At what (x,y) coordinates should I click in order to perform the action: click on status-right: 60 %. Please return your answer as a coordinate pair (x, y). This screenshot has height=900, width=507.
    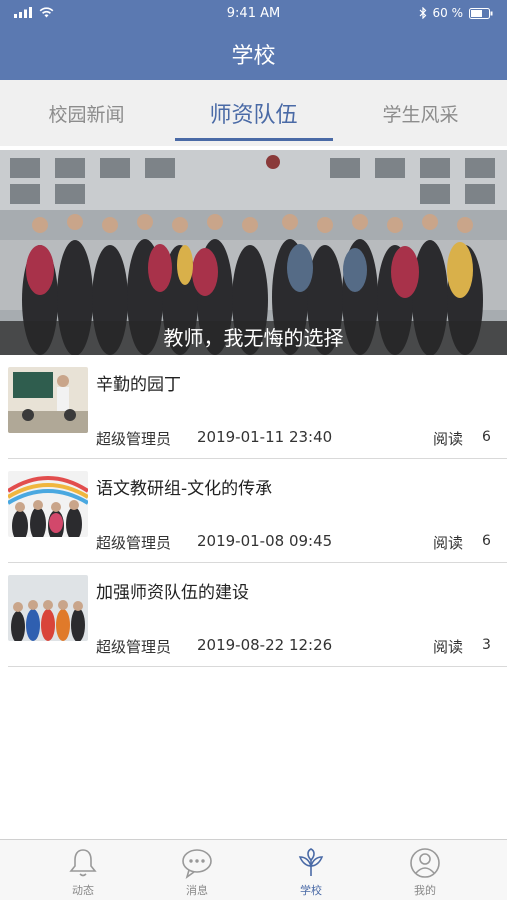
    Looking at the image, I should click on (456, 13).